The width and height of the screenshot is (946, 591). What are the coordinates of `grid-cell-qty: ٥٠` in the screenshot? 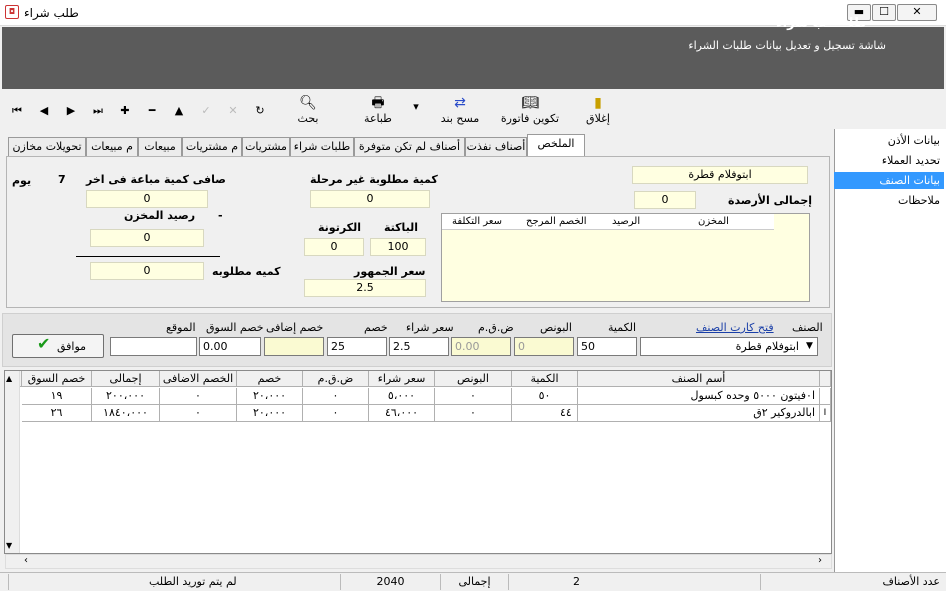 It's located at (545, 396).